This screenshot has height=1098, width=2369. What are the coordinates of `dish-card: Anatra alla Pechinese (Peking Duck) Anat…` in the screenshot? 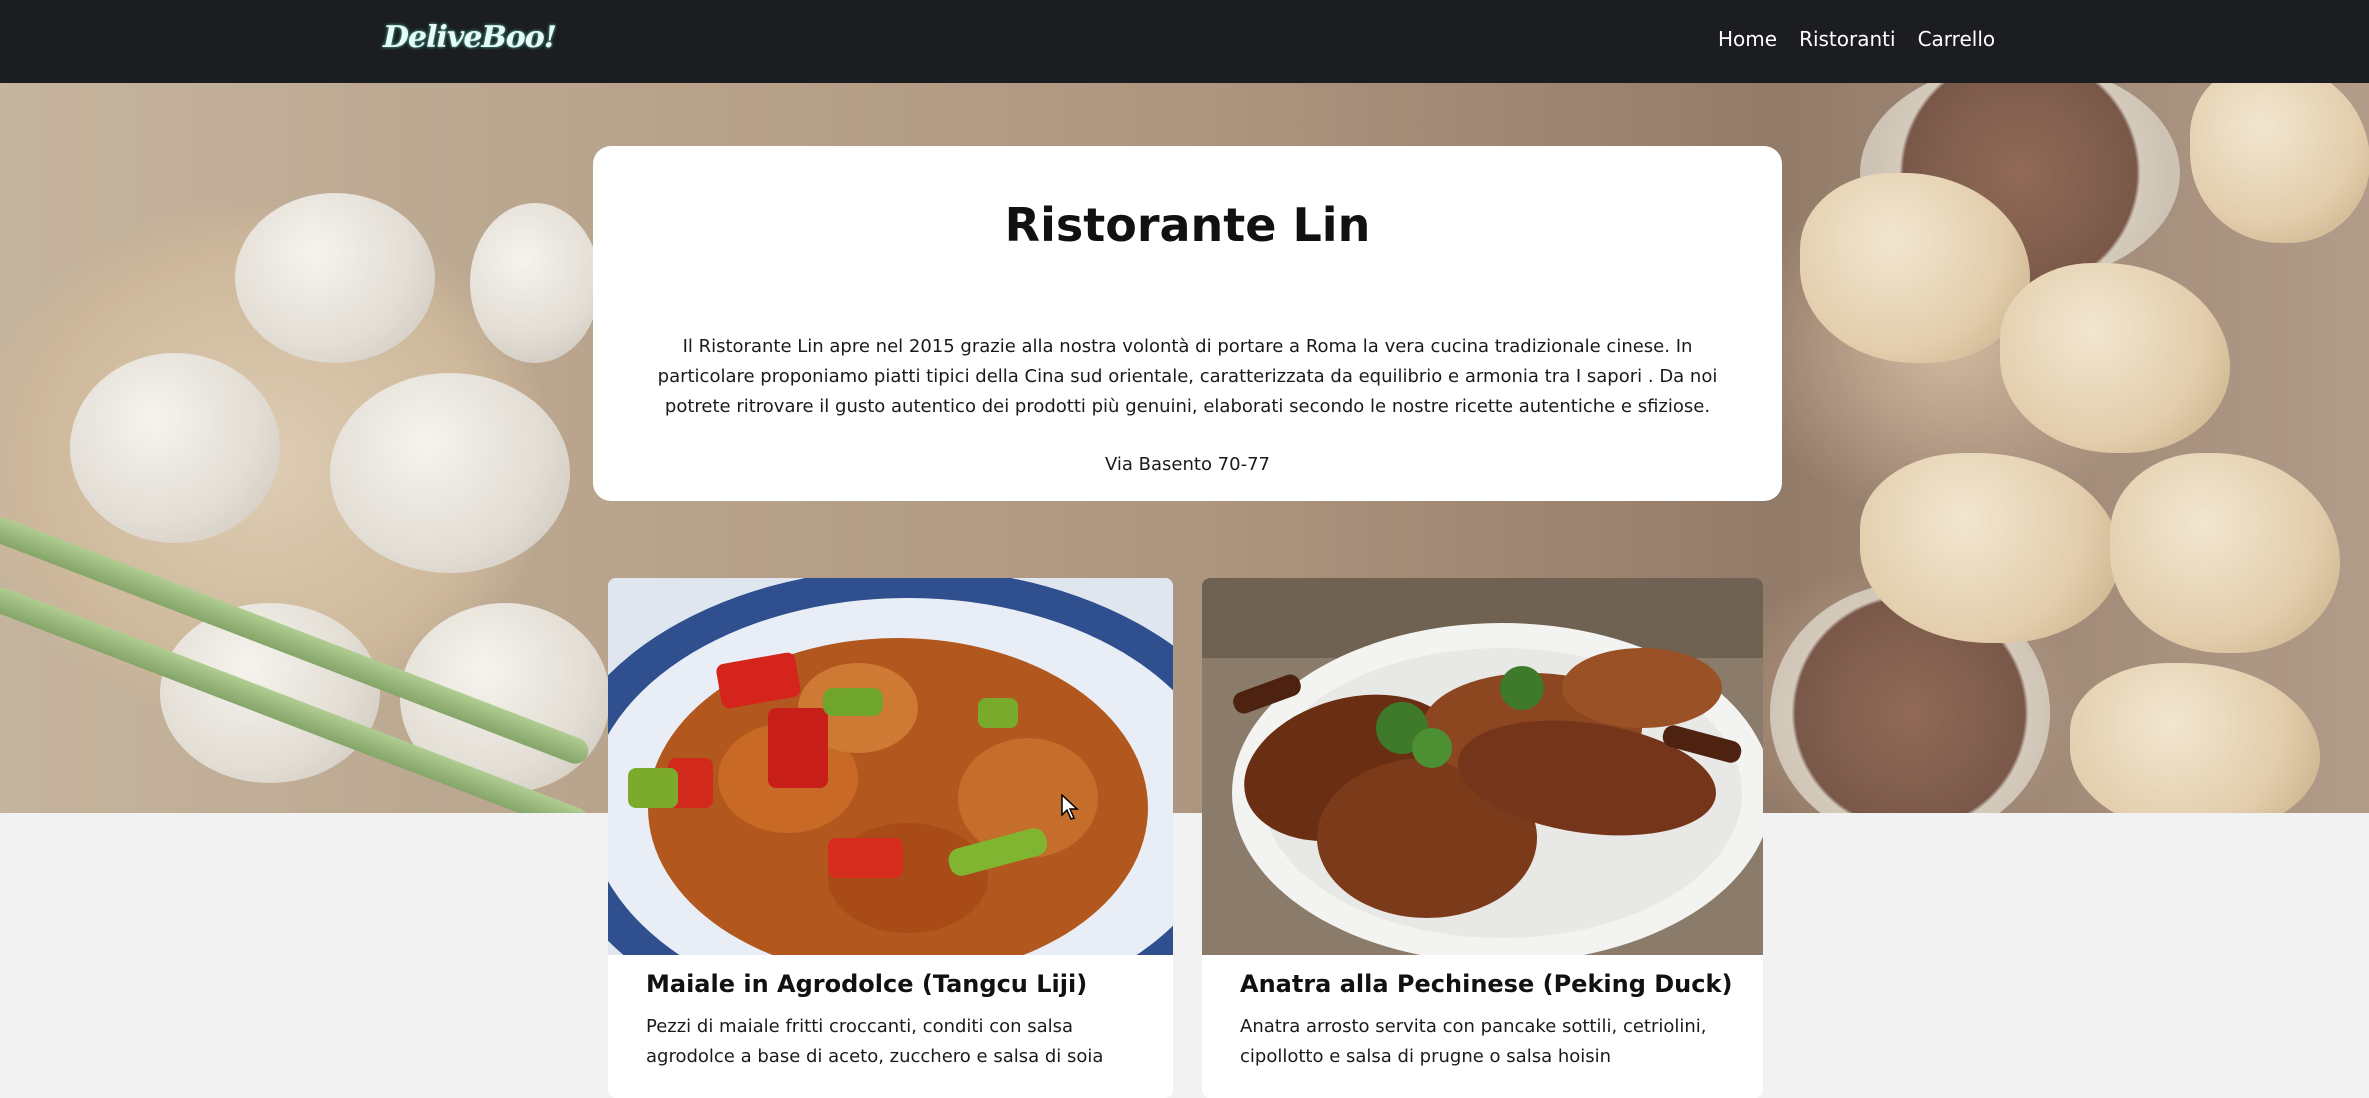 It's located at (1482, 838).